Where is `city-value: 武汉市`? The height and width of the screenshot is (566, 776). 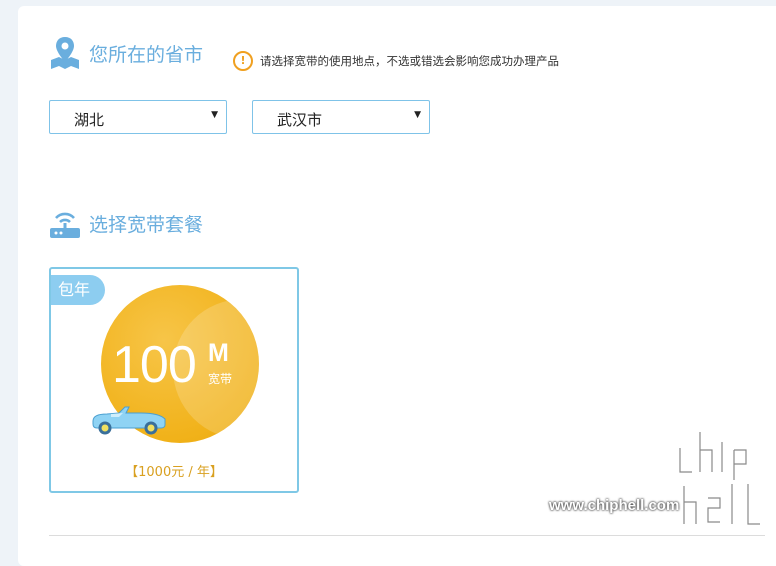 city-value: 武汉市 is located at coordinates (300, 120).